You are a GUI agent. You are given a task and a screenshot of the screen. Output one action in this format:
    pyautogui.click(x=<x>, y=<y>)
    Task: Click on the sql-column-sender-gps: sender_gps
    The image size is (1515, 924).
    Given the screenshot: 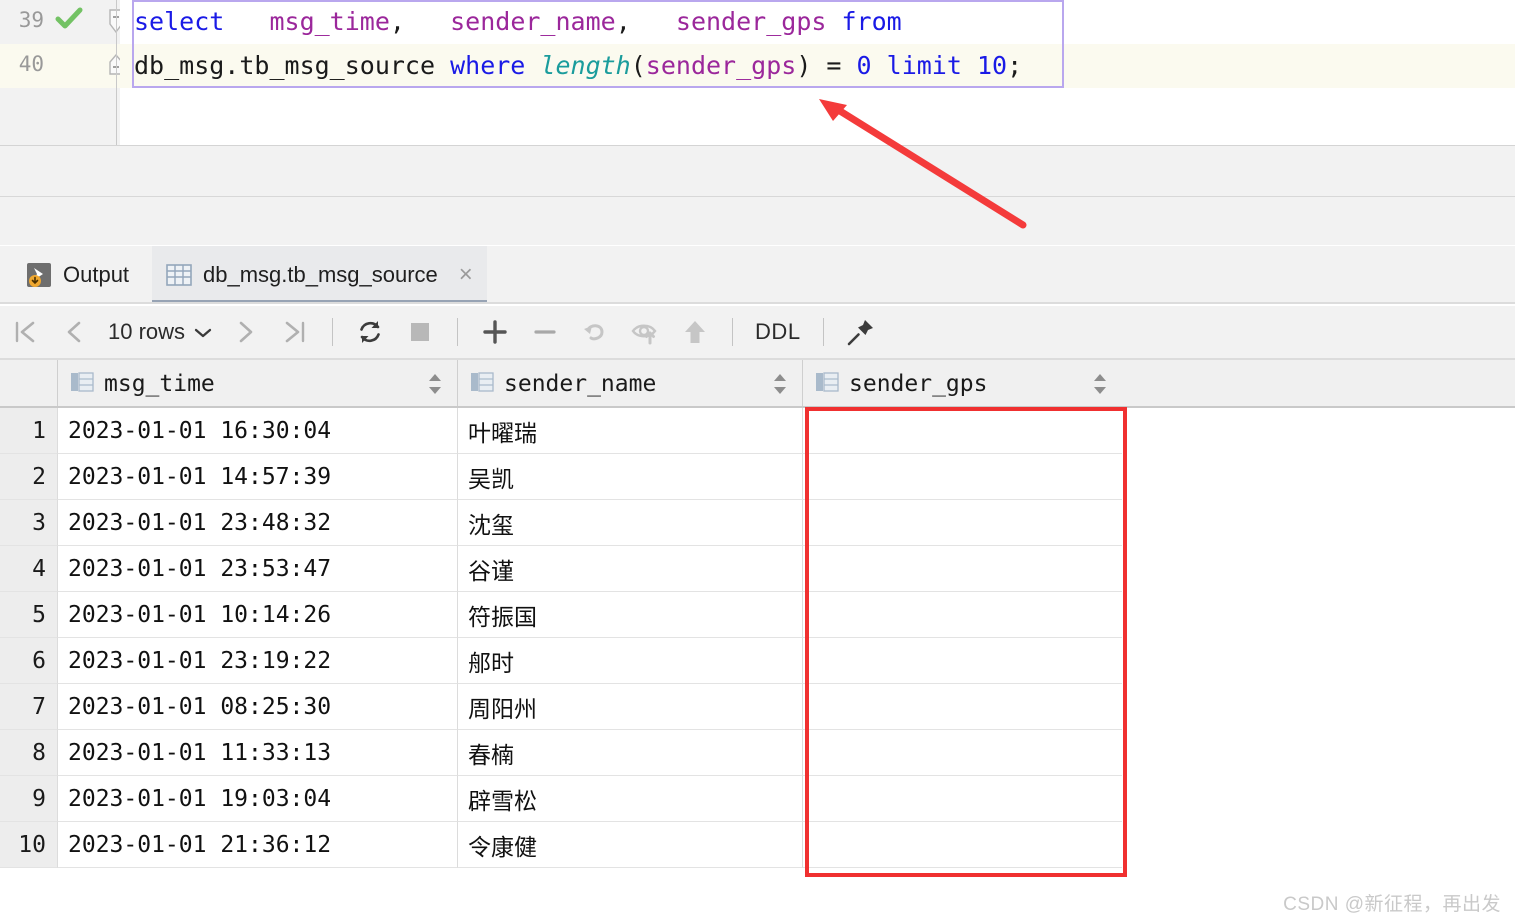 What is the action you would take?
    pyautogui.click(x=751, y=21)
    